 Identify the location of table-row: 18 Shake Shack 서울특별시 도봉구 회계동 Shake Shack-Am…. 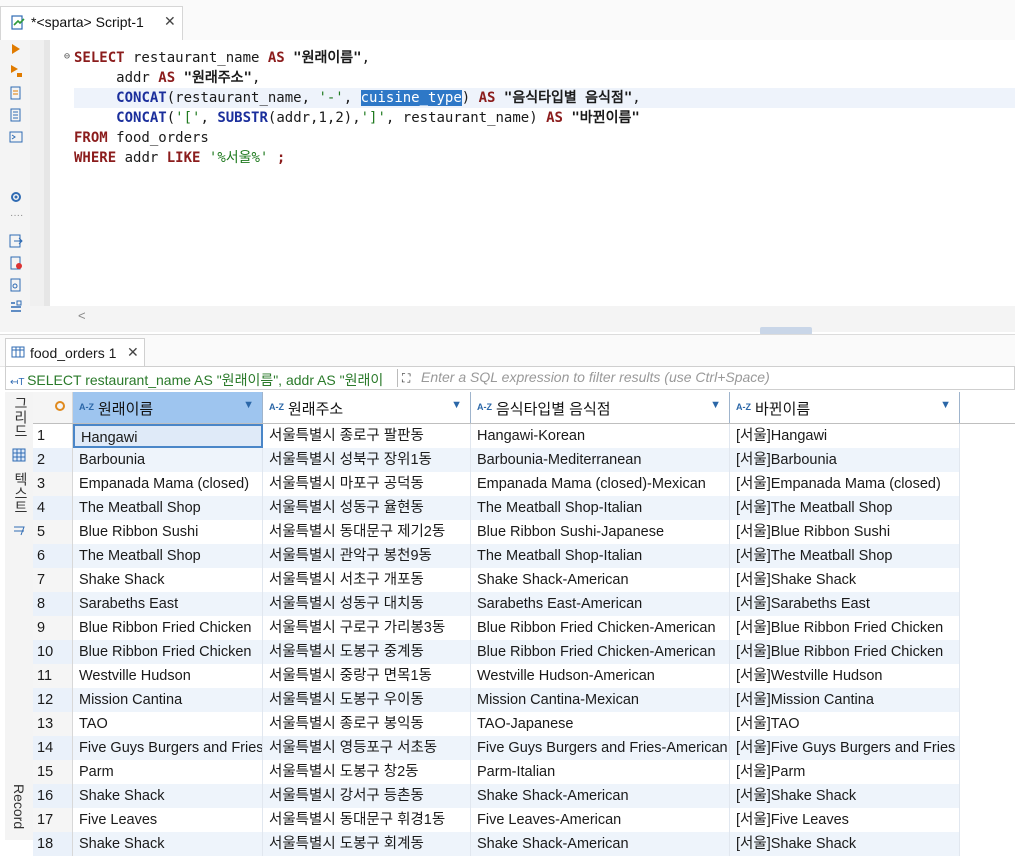
(496, 844).